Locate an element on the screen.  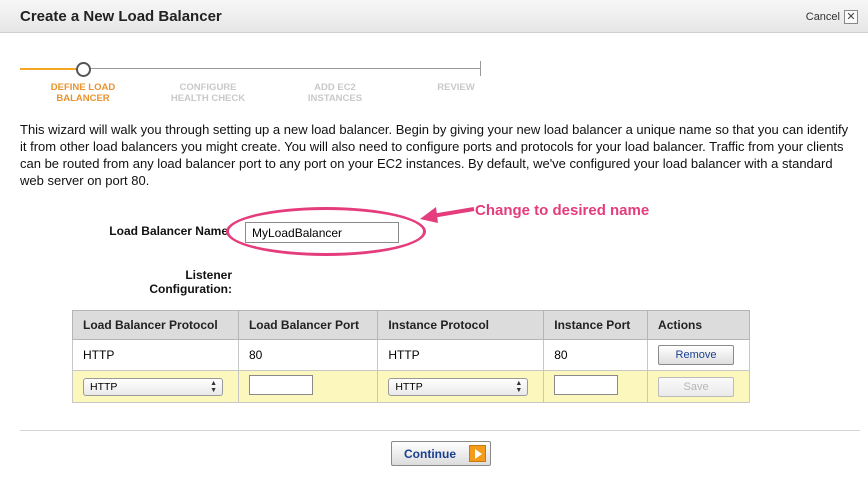
cell-new-lb-port is located at coordinates (308, 386).